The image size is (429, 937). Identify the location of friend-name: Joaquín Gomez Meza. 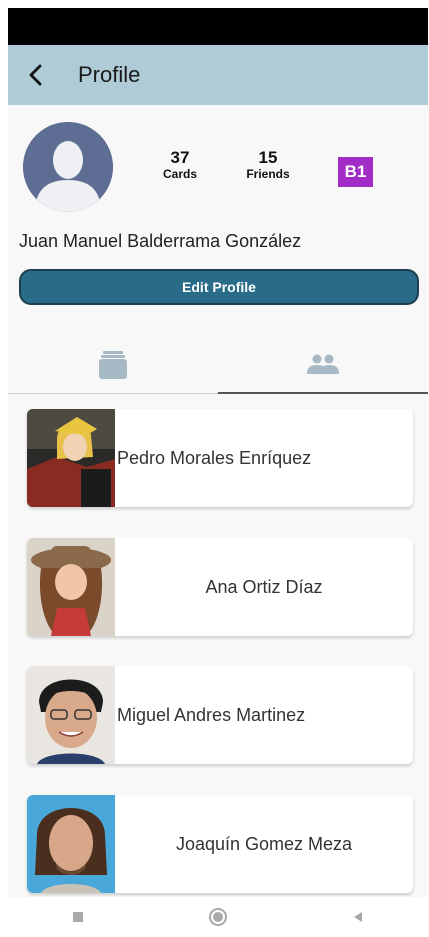
(264, 843).